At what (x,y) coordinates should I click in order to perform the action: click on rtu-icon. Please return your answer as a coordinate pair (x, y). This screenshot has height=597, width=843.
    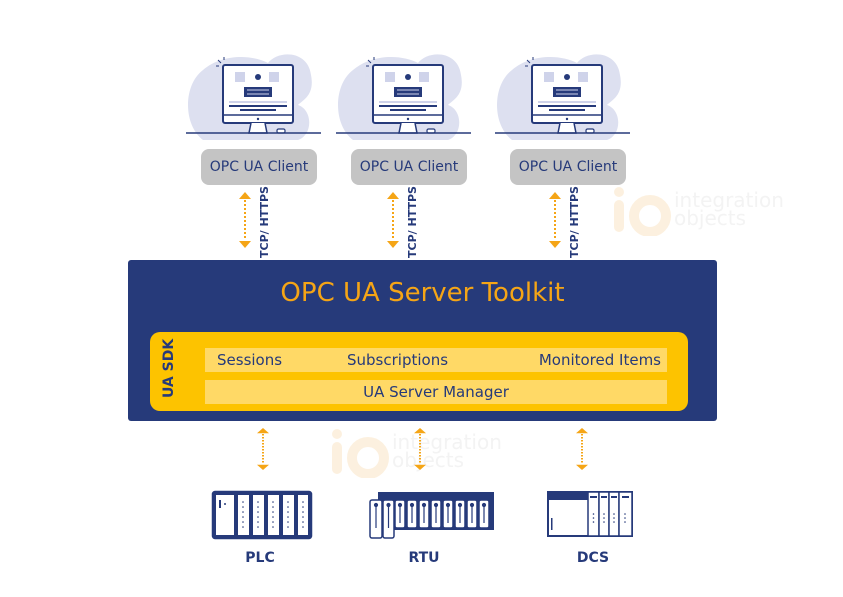
    Looking at the image, I should click on (431, 515).